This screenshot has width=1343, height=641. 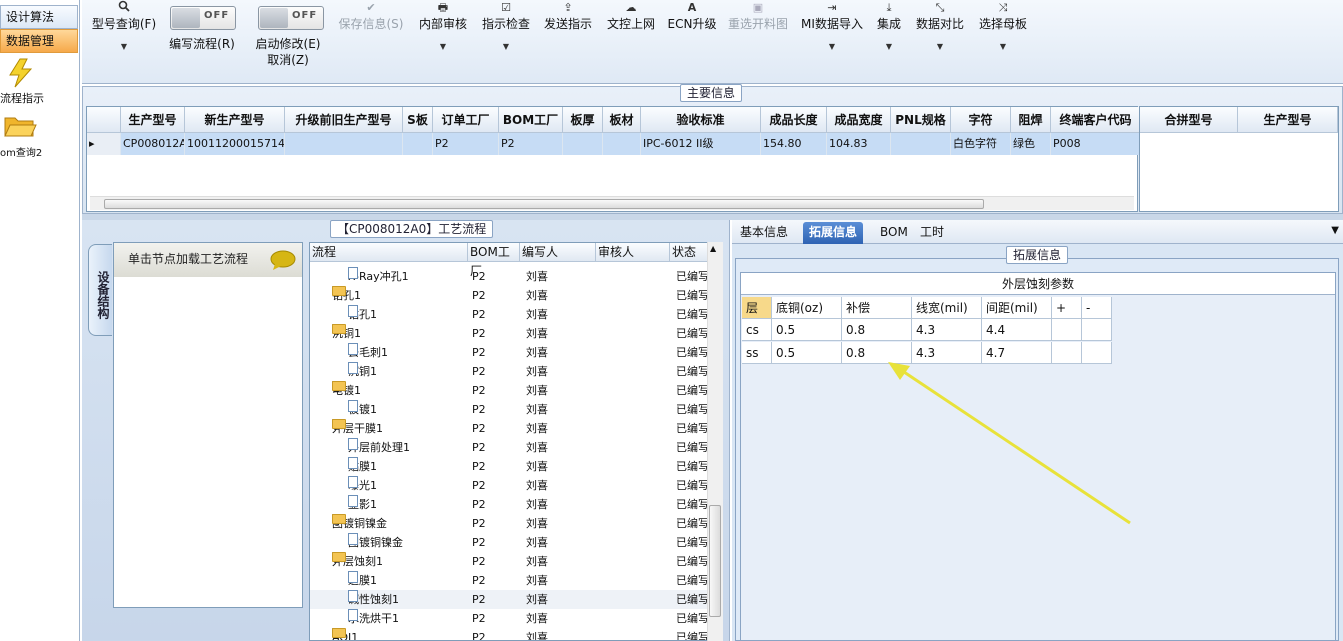 I want to click on tree-node-name: − 钻孔1, so click(x=346, y=295).